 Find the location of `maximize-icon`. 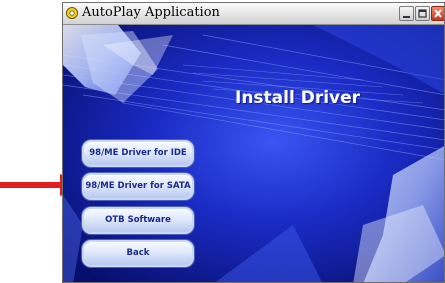

maximize-icon is located at coordinates (422, 13).